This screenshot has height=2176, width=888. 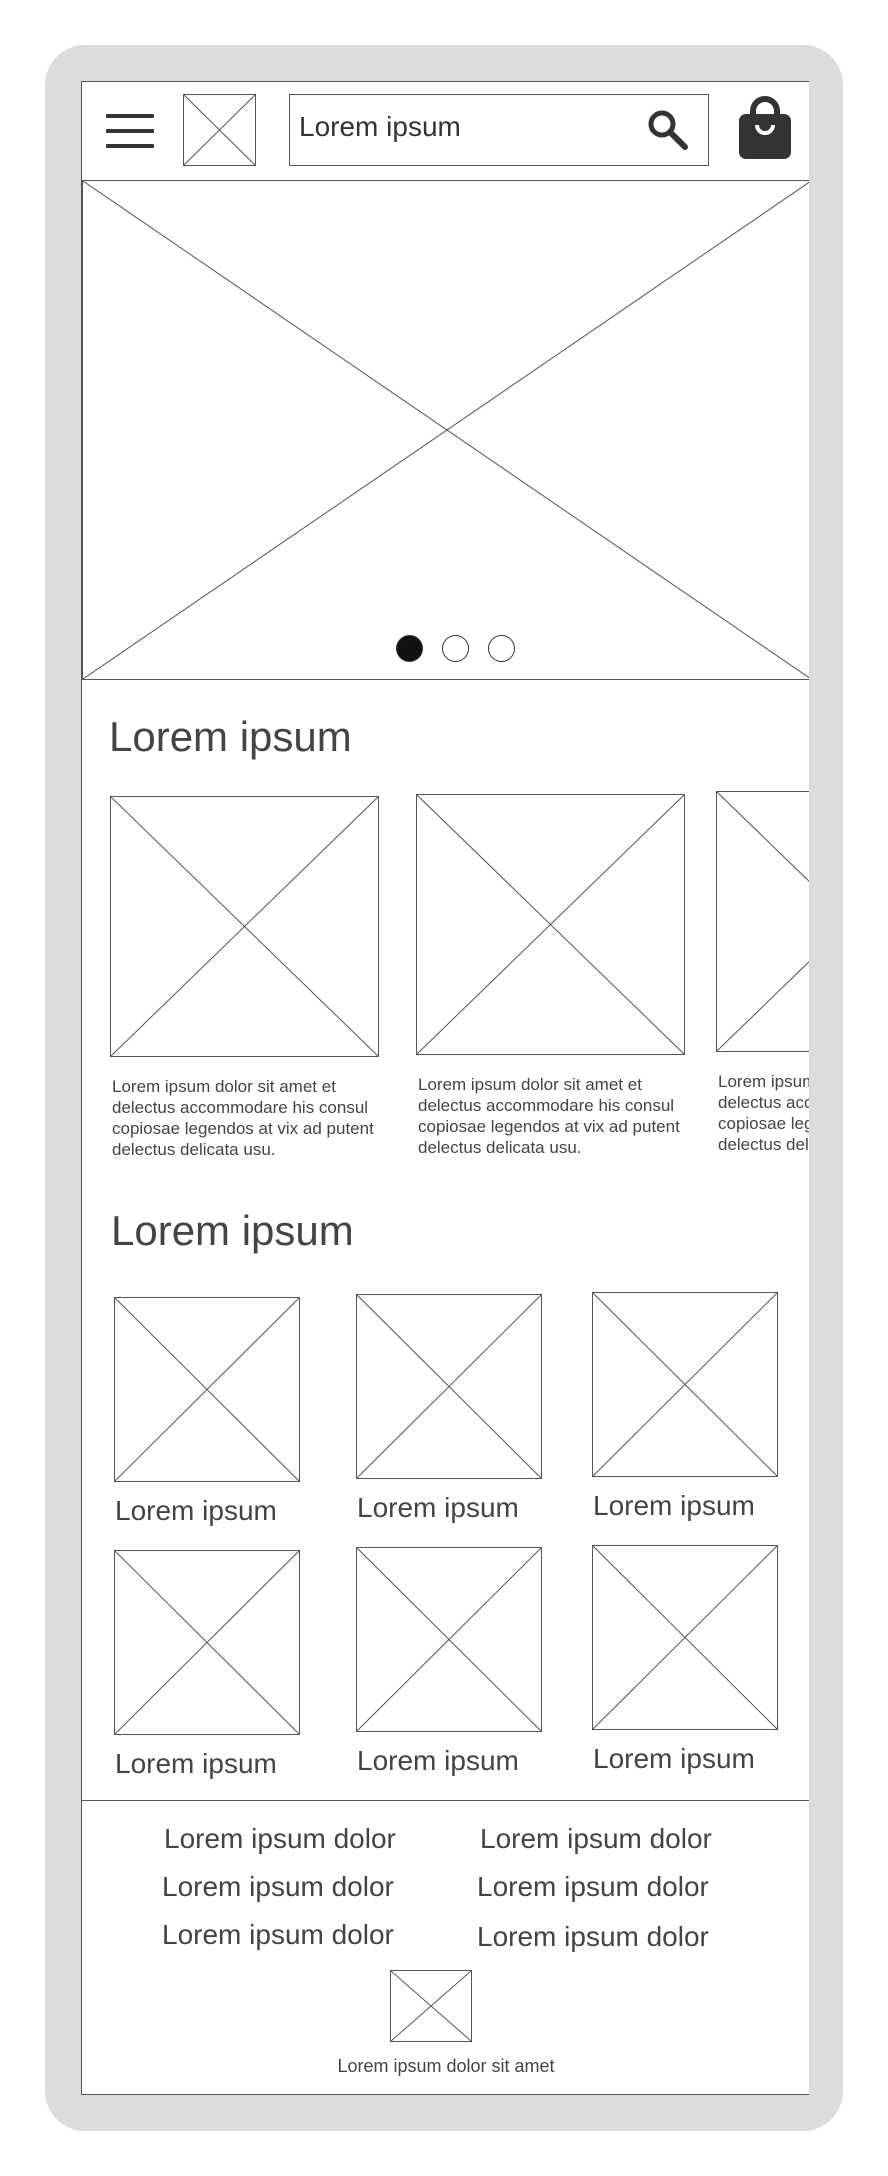 What do you see at coordinates (431, 2006) in the screenshot?
I see `footer-logo-placeholder` at bounding box center [431, 2006].